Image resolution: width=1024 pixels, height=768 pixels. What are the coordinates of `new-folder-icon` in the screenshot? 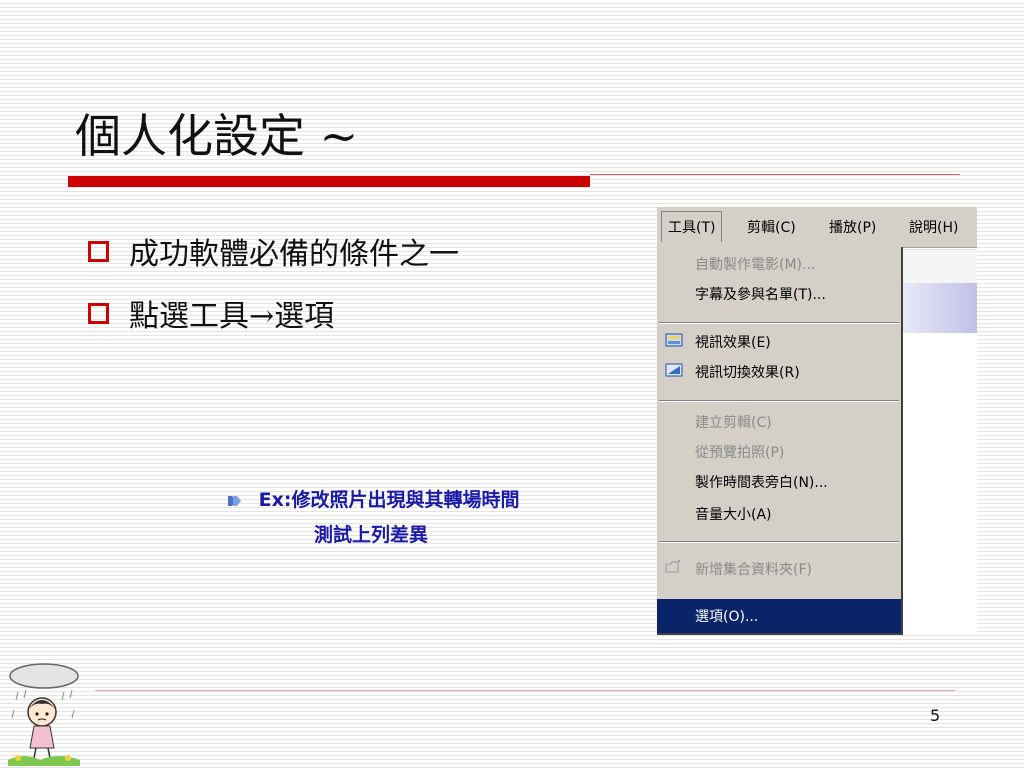 It's located at (673, 566).